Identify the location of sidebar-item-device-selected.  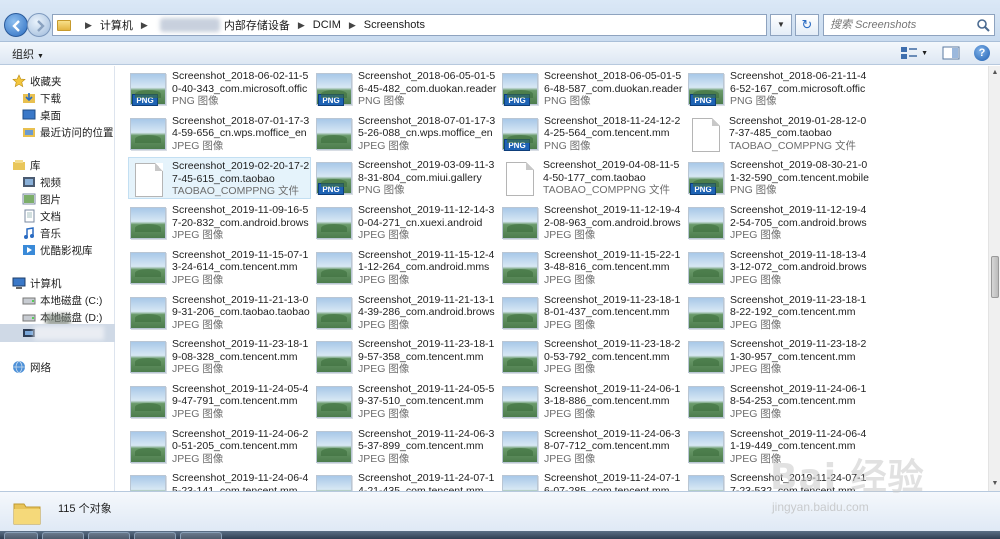
(57, 333).